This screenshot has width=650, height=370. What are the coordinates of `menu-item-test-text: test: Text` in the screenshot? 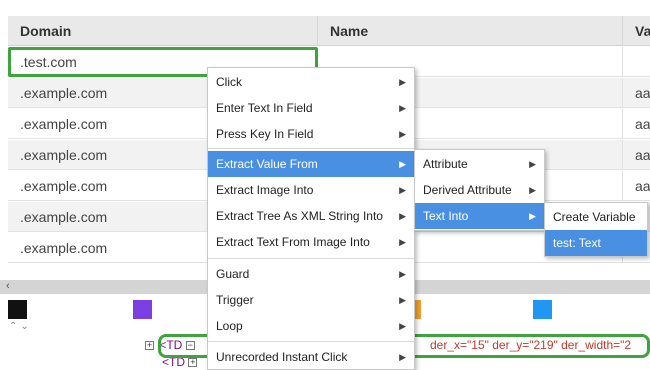 It's located at (596, 243).